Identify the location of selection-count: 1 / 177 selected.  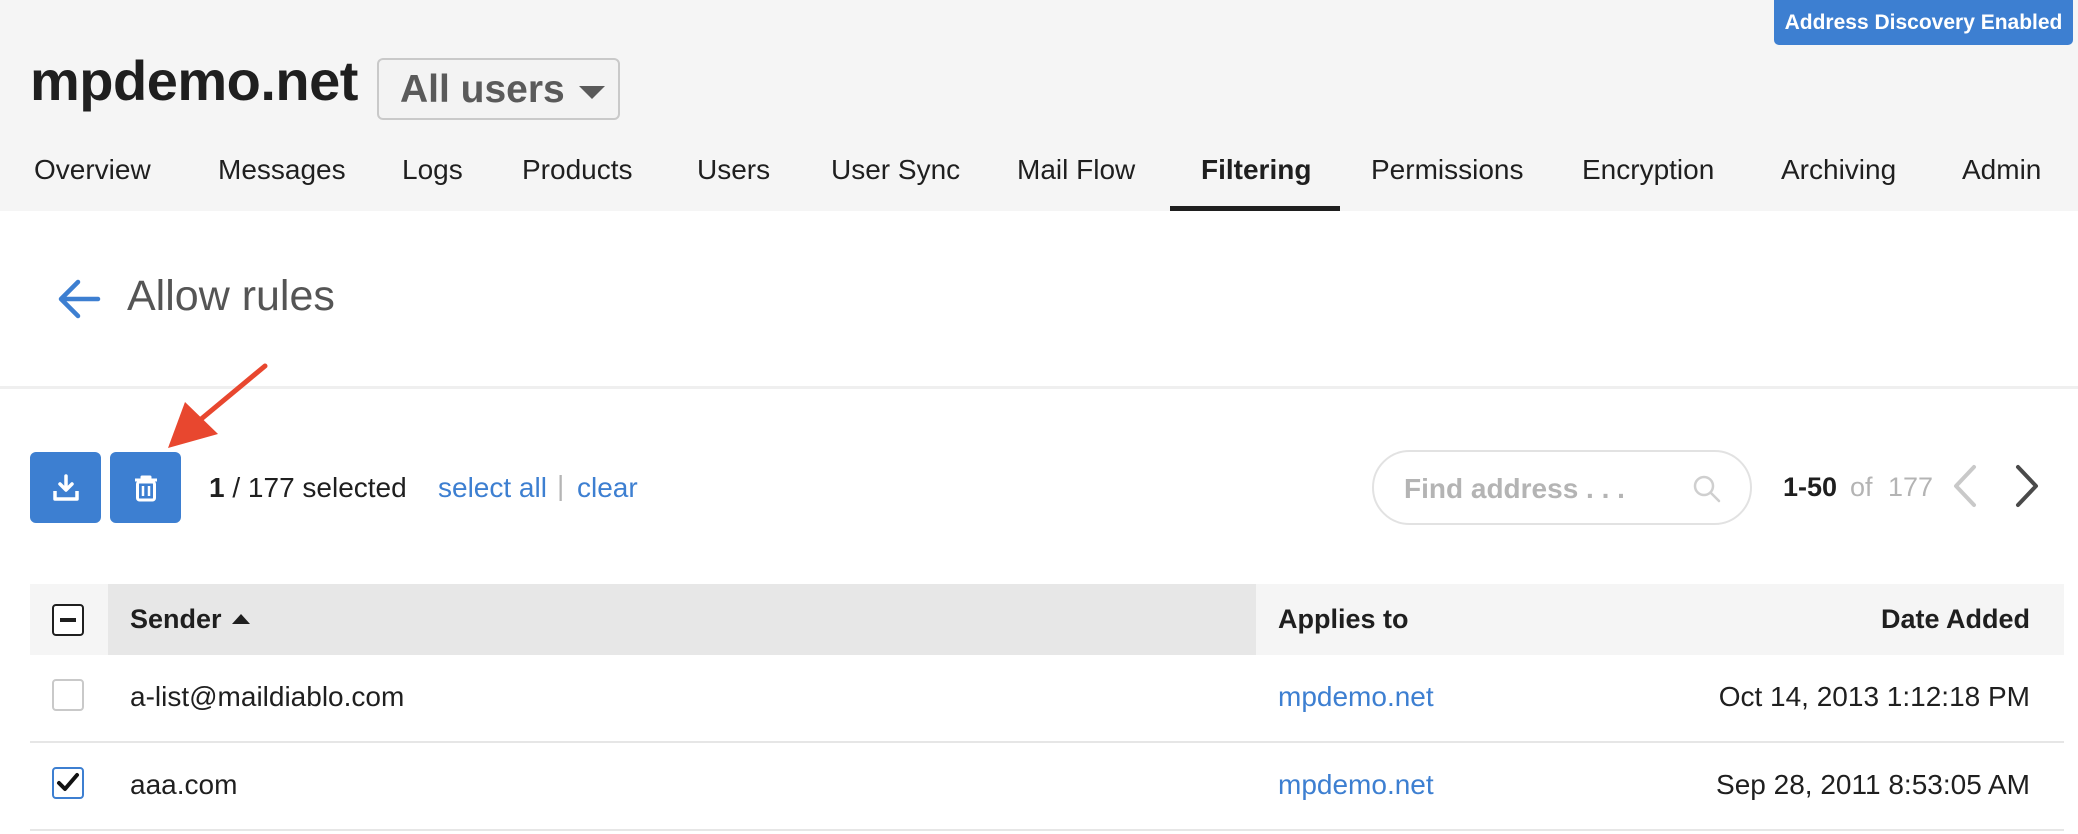
(308, 488).